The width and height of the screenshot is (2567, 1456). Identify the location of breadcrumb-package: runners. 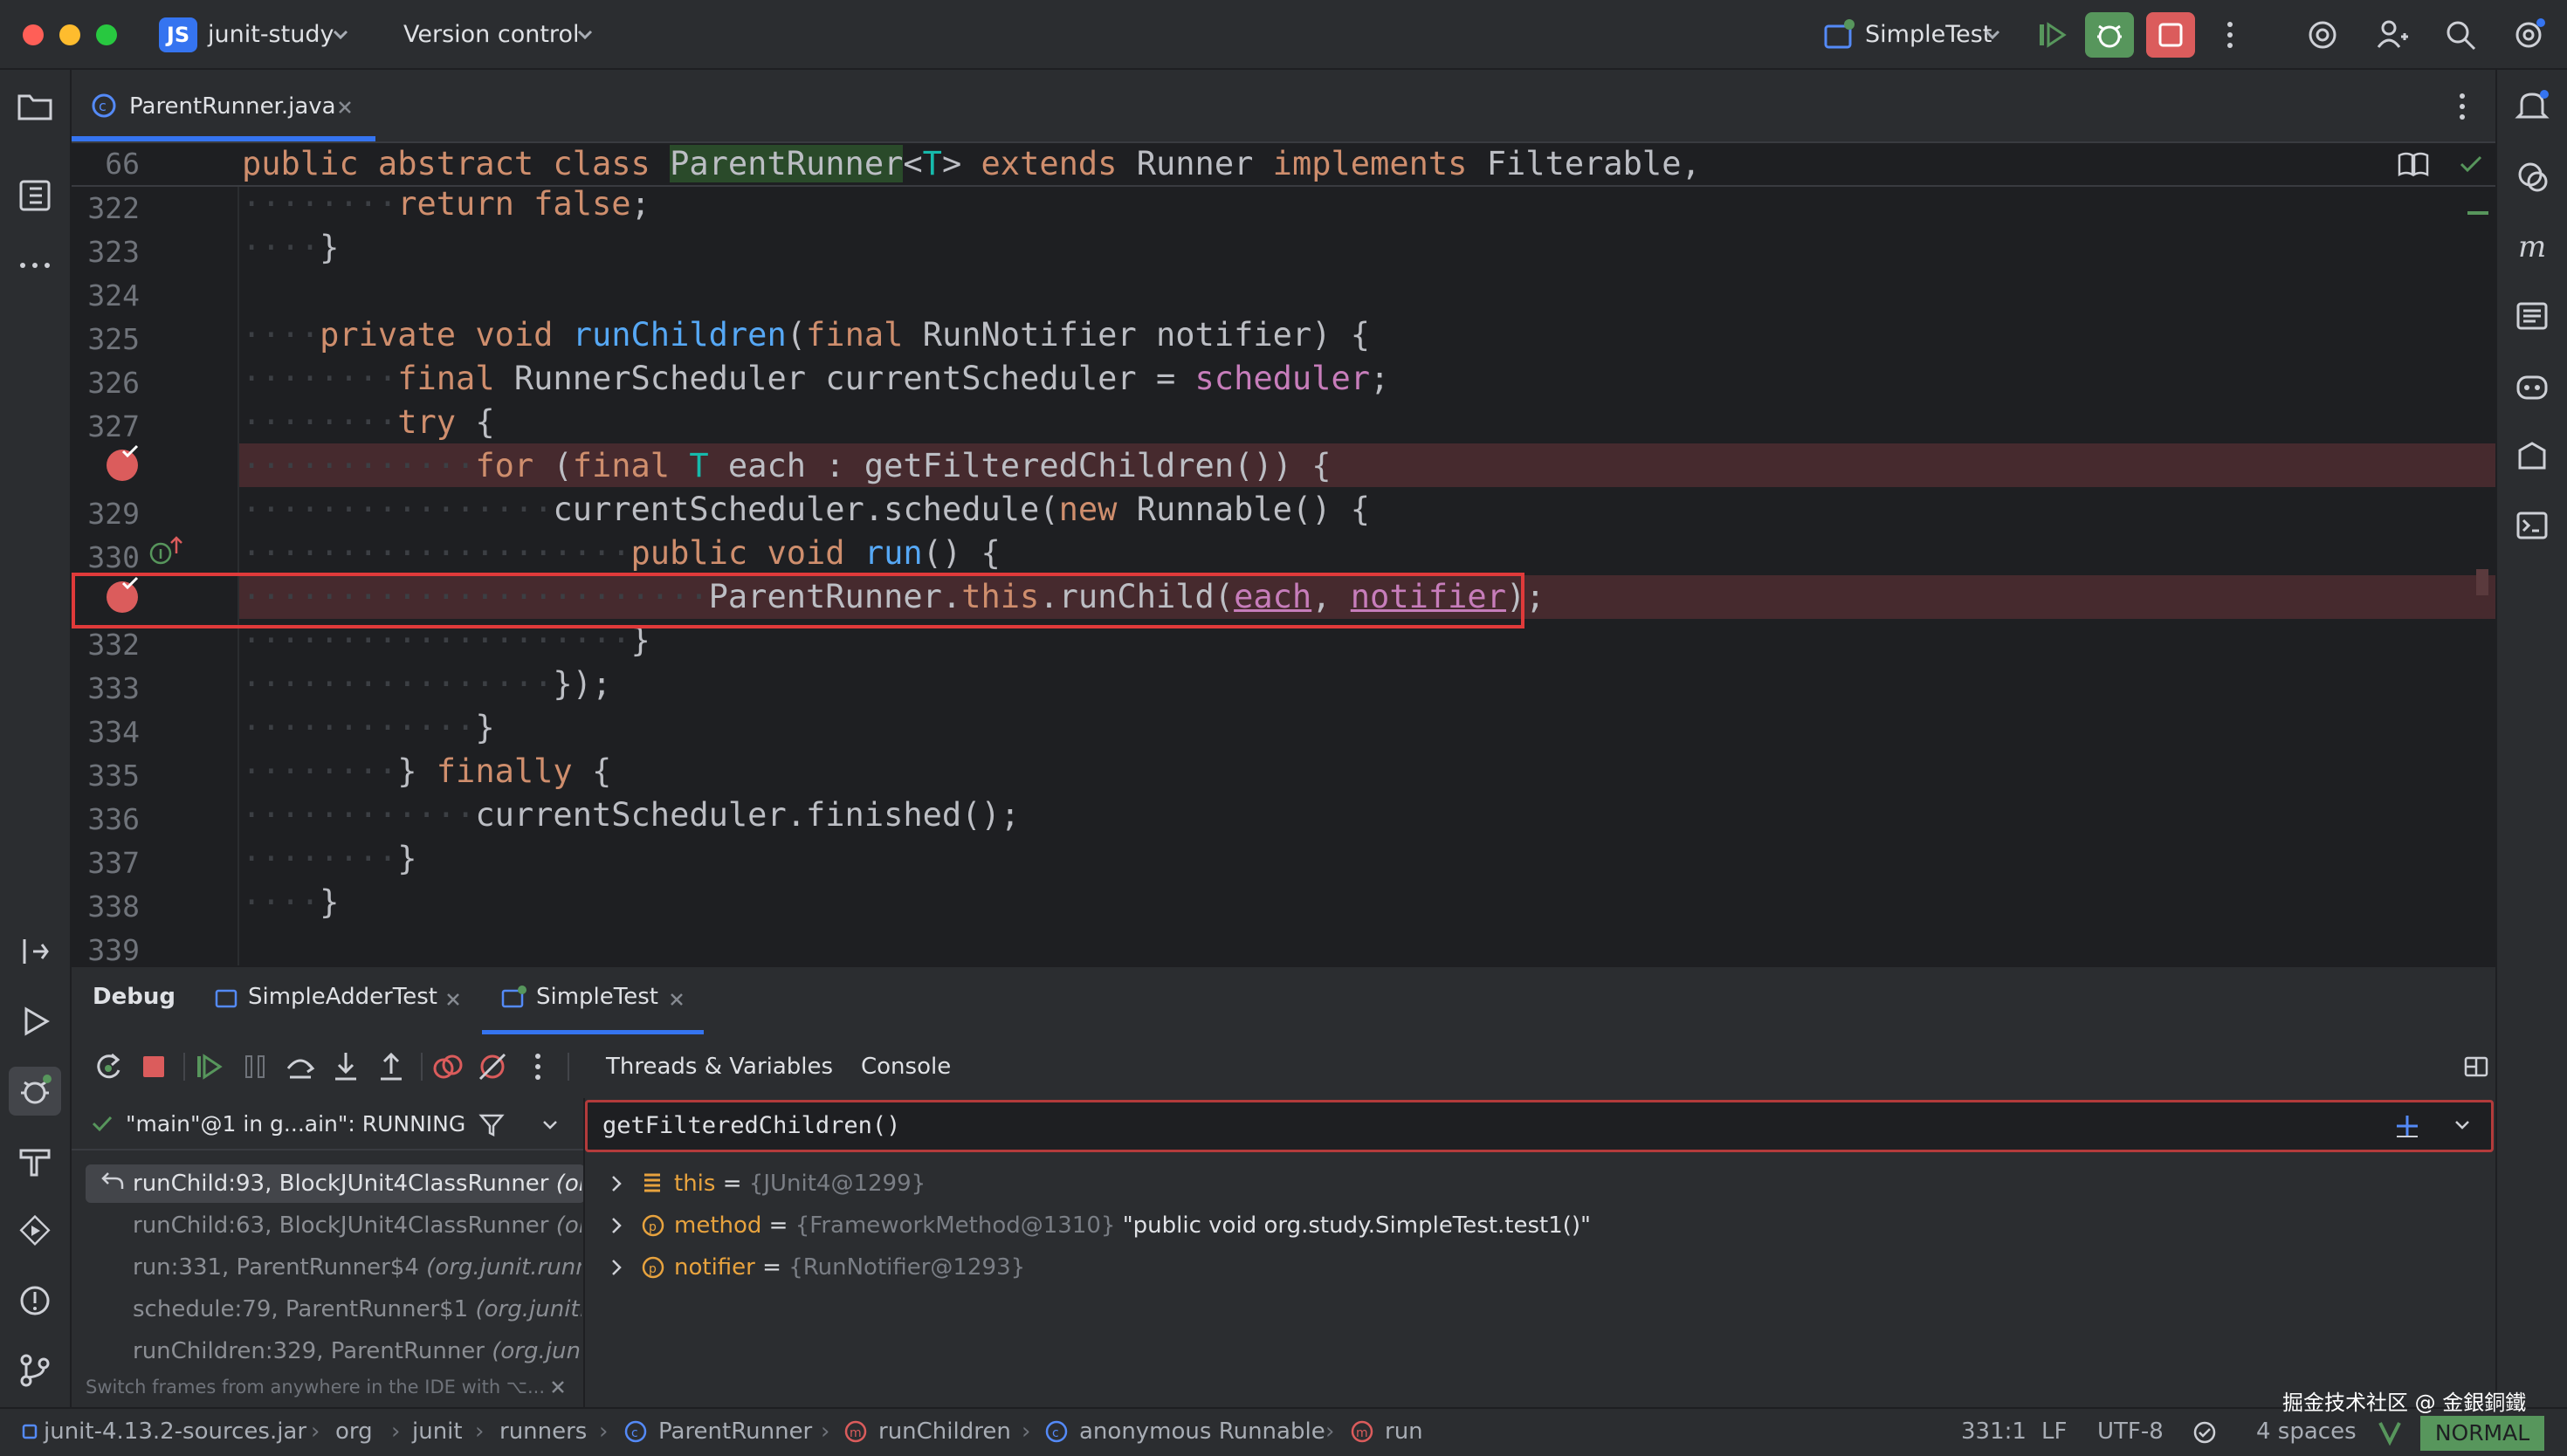
(543, 1431).